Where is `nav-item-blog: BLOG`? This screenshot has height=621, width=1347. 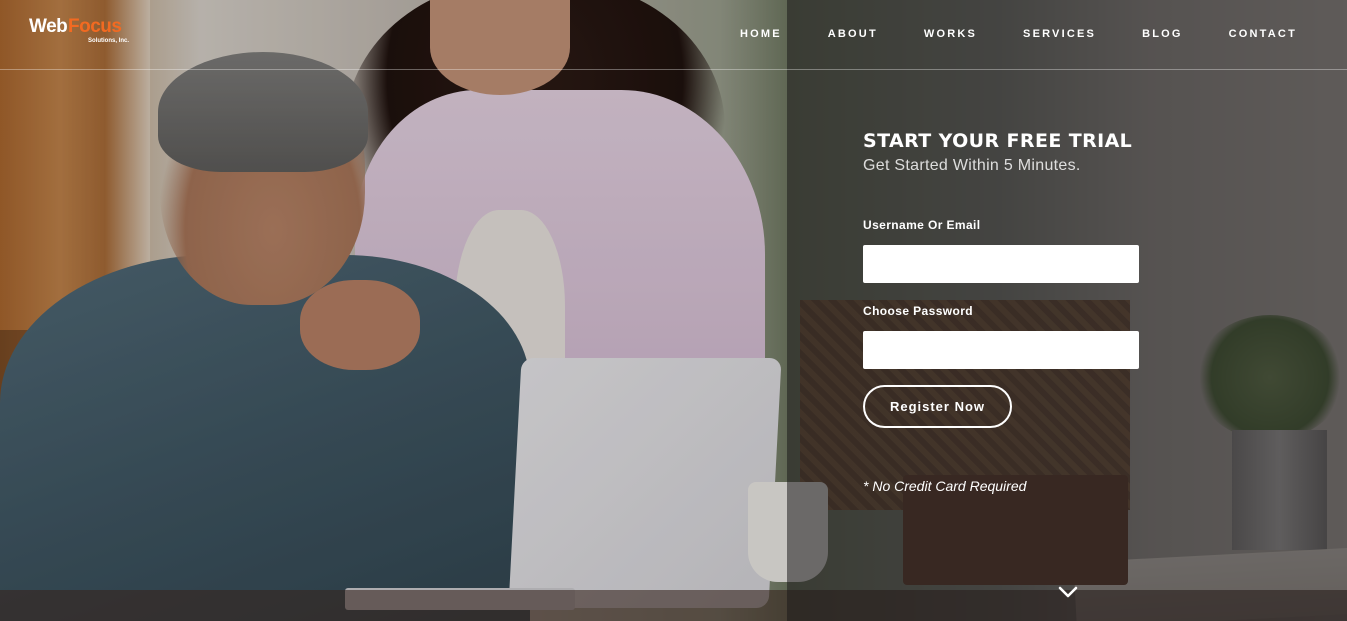
nav-item-blog: BLOG is located at coordinates (1162, 34).